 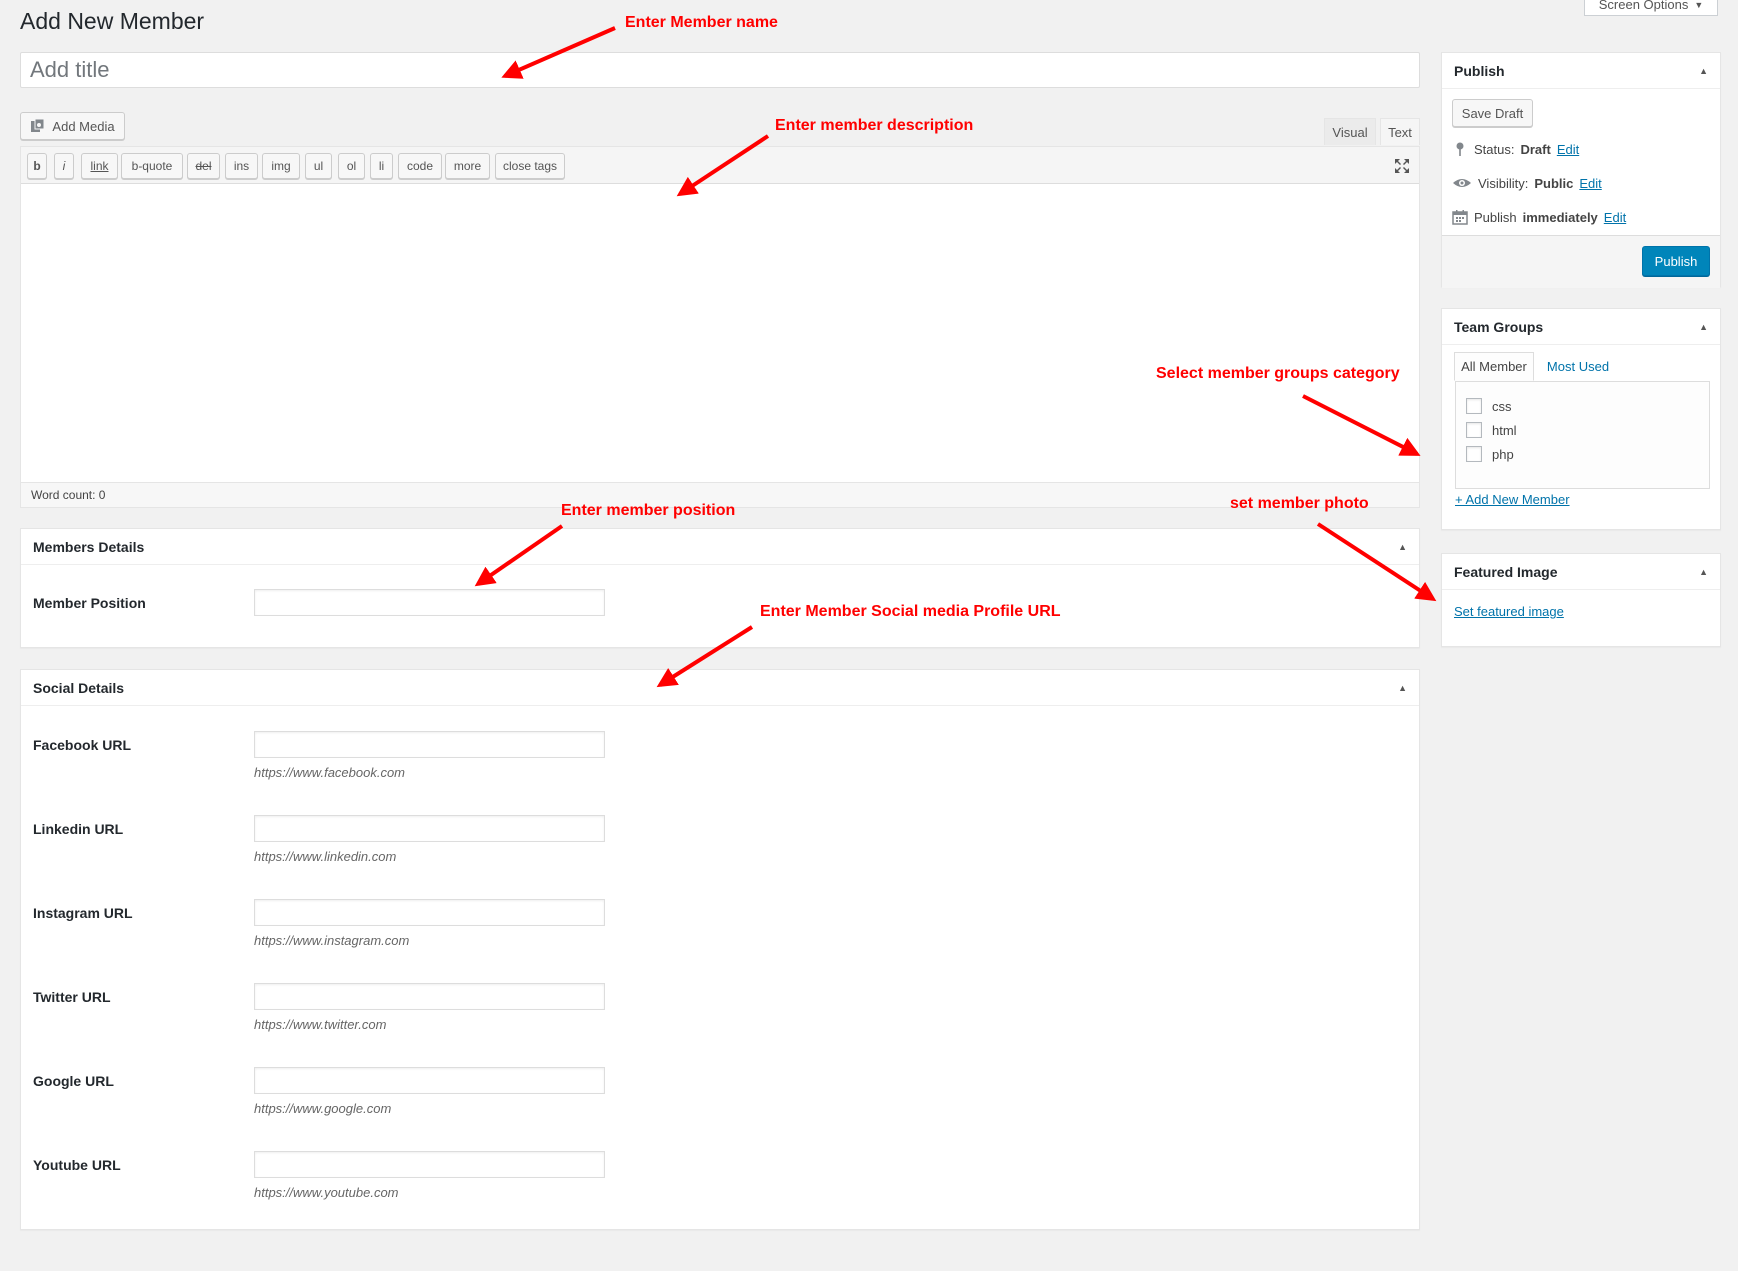 I want to click on tab-all-member: All Member, so click(x=1494, y=366).